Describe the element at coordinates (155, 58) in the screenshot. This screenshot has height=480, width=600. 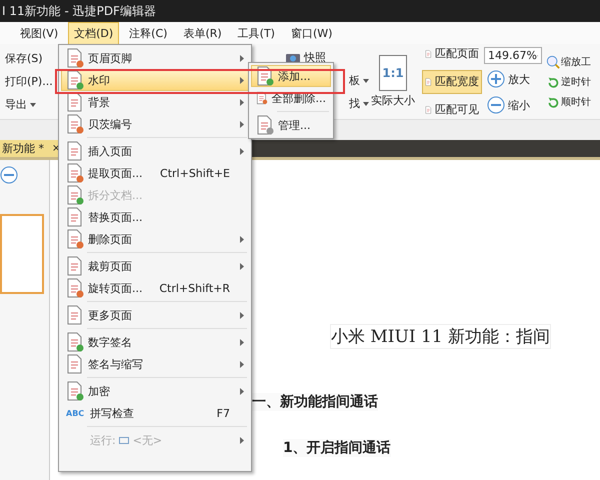
I see `menu-item: 页眉页脚` at that location.